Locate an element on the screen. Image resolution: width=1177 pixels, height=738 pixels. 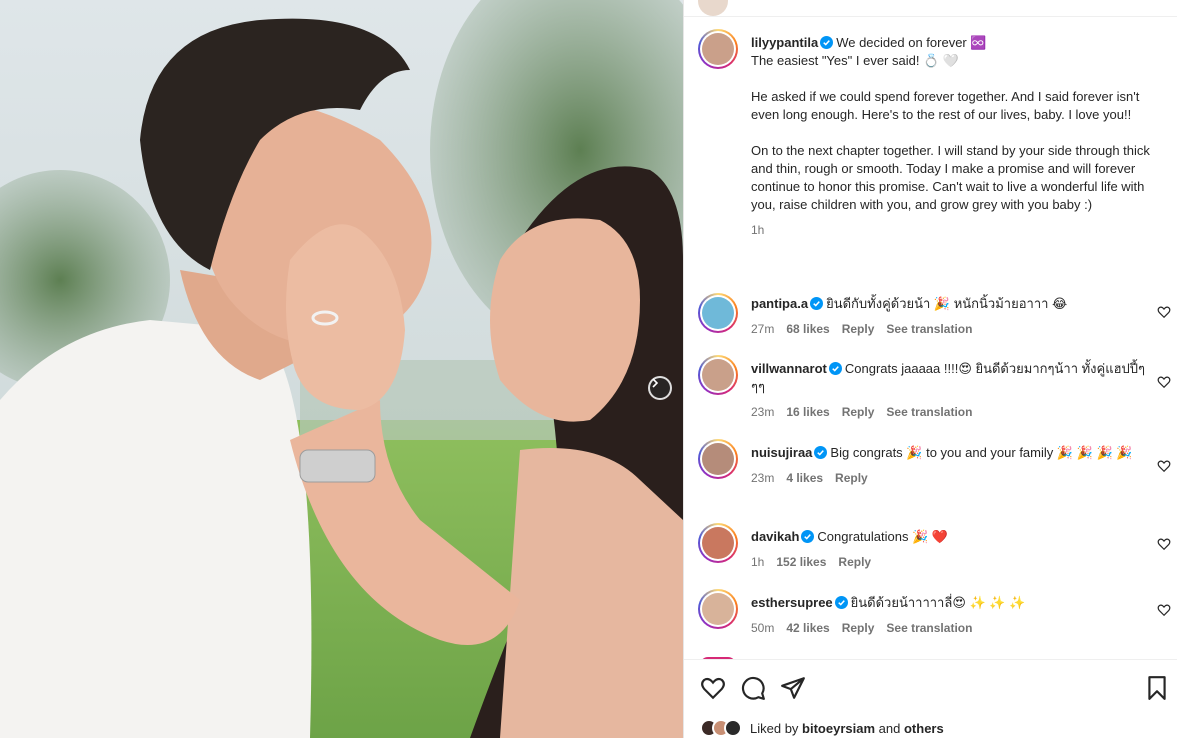
chevron-right-icon is located at coordinates (655, 383).